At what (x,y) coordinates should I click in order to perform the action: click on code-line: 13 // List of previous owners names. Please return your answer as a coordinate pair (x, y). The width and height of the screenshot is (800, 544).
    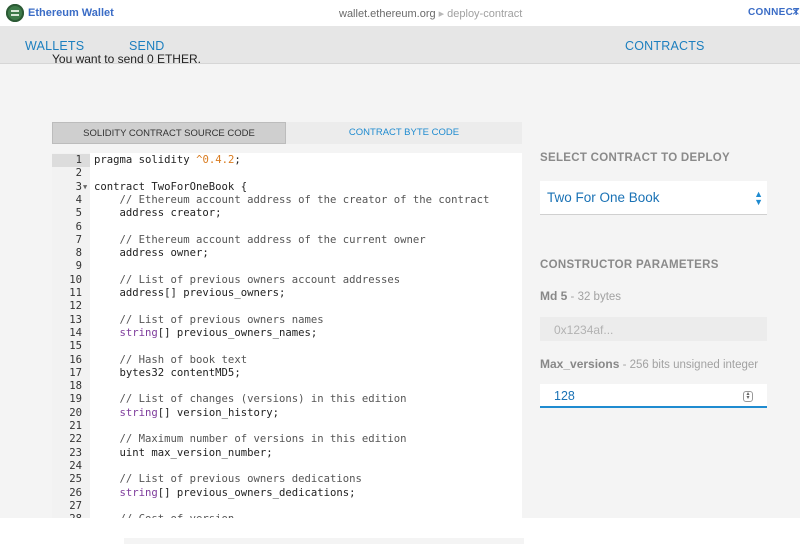
    Looking at the image, I should click on (287, 320).